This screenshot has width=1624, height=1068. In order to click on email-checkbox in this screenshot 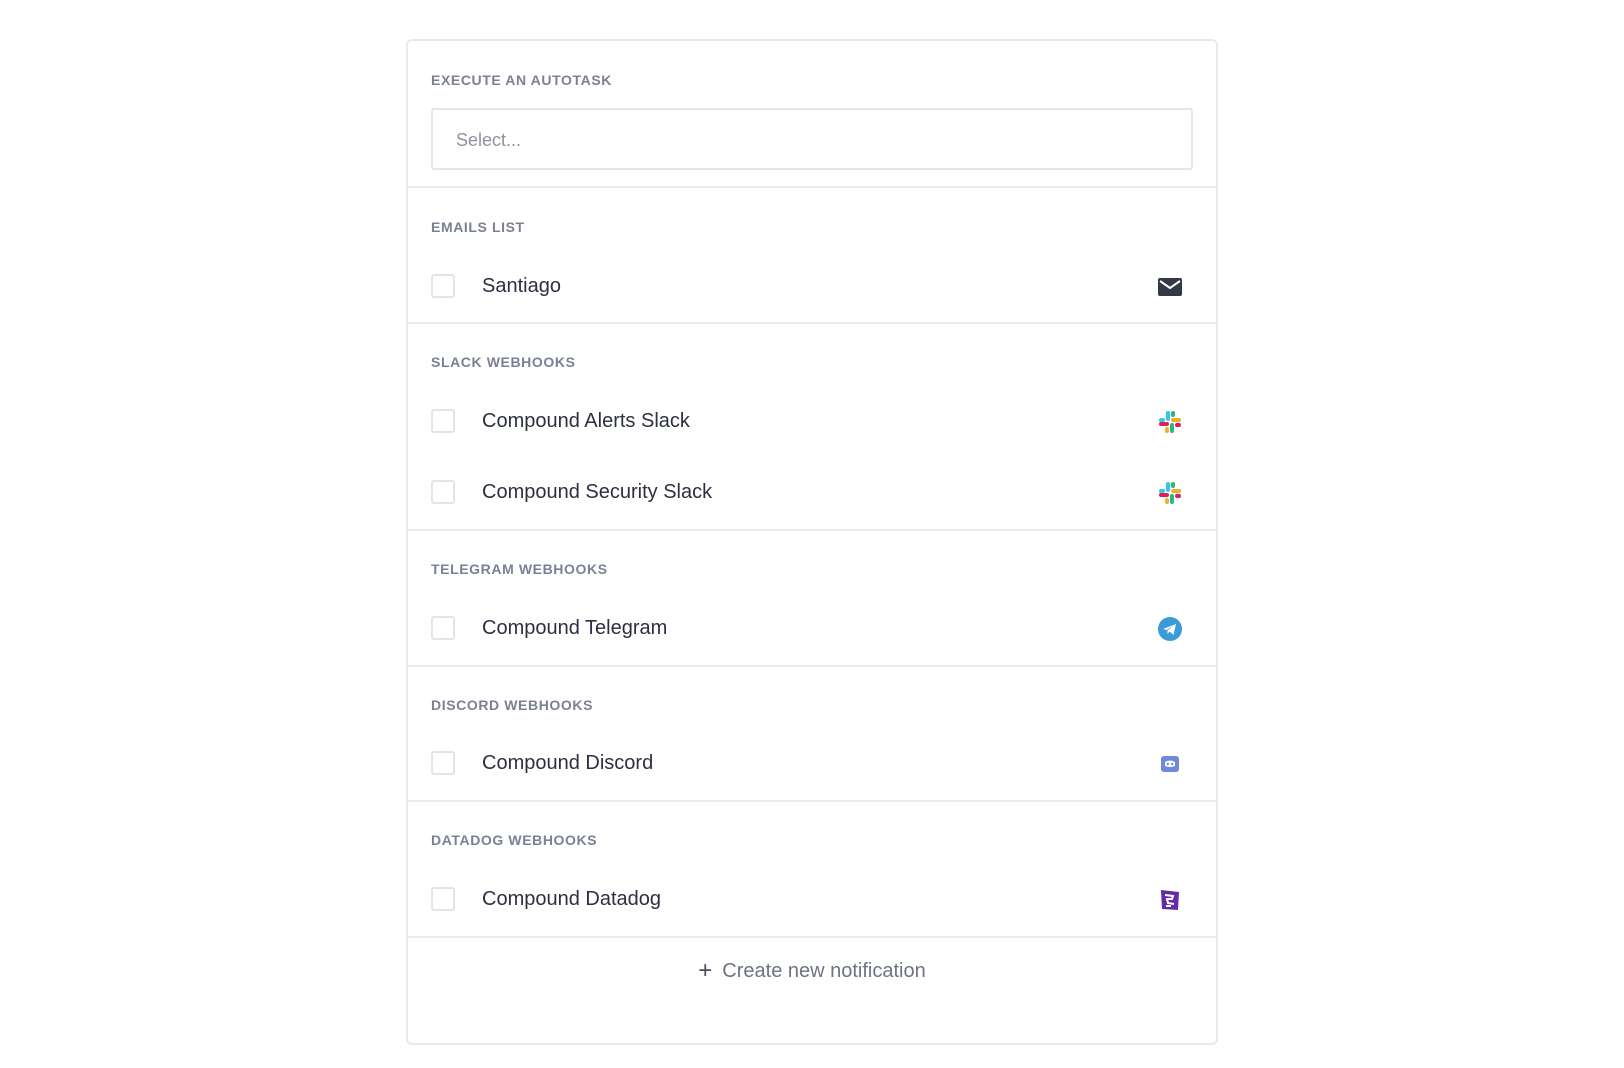, I will do `click(443, 286)`.